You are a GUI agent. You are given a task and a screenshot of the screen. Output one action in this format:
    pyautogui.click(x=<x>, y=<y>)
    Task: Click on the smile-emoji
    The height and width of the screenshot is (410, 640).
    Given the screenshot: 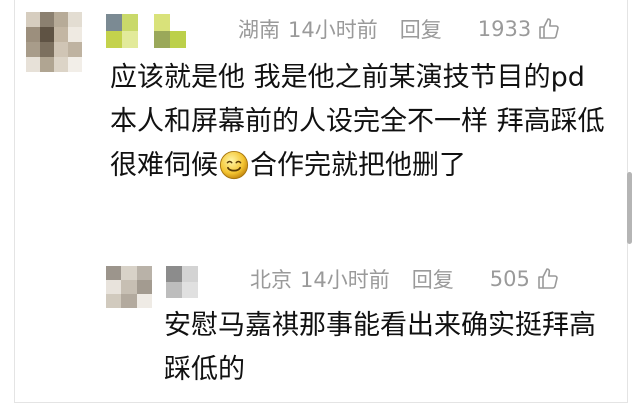 What is the action you would take?
    pyautogui.click(x=234, y=165)
    